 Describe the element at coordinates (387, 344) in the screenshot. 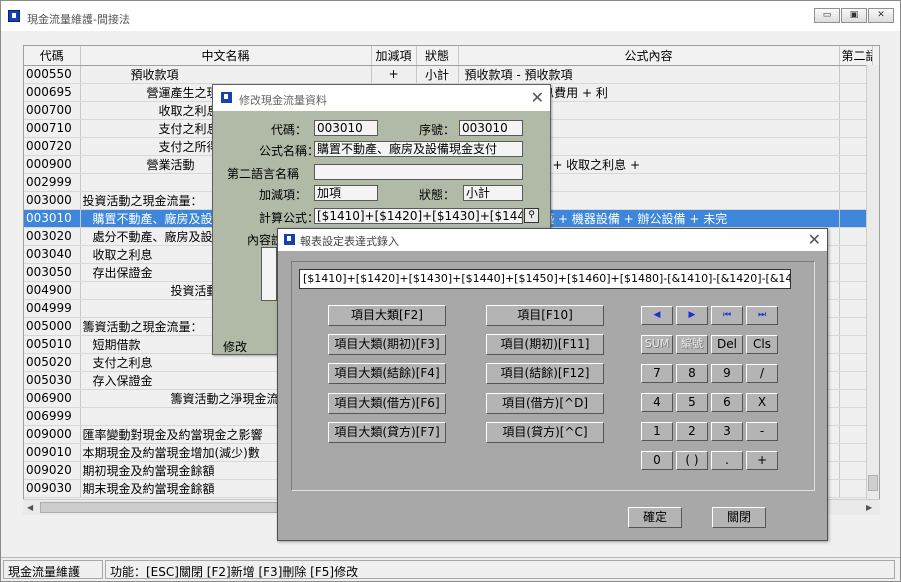

I see `category-button-1: 項目大類(期初)[F3]` at that location.